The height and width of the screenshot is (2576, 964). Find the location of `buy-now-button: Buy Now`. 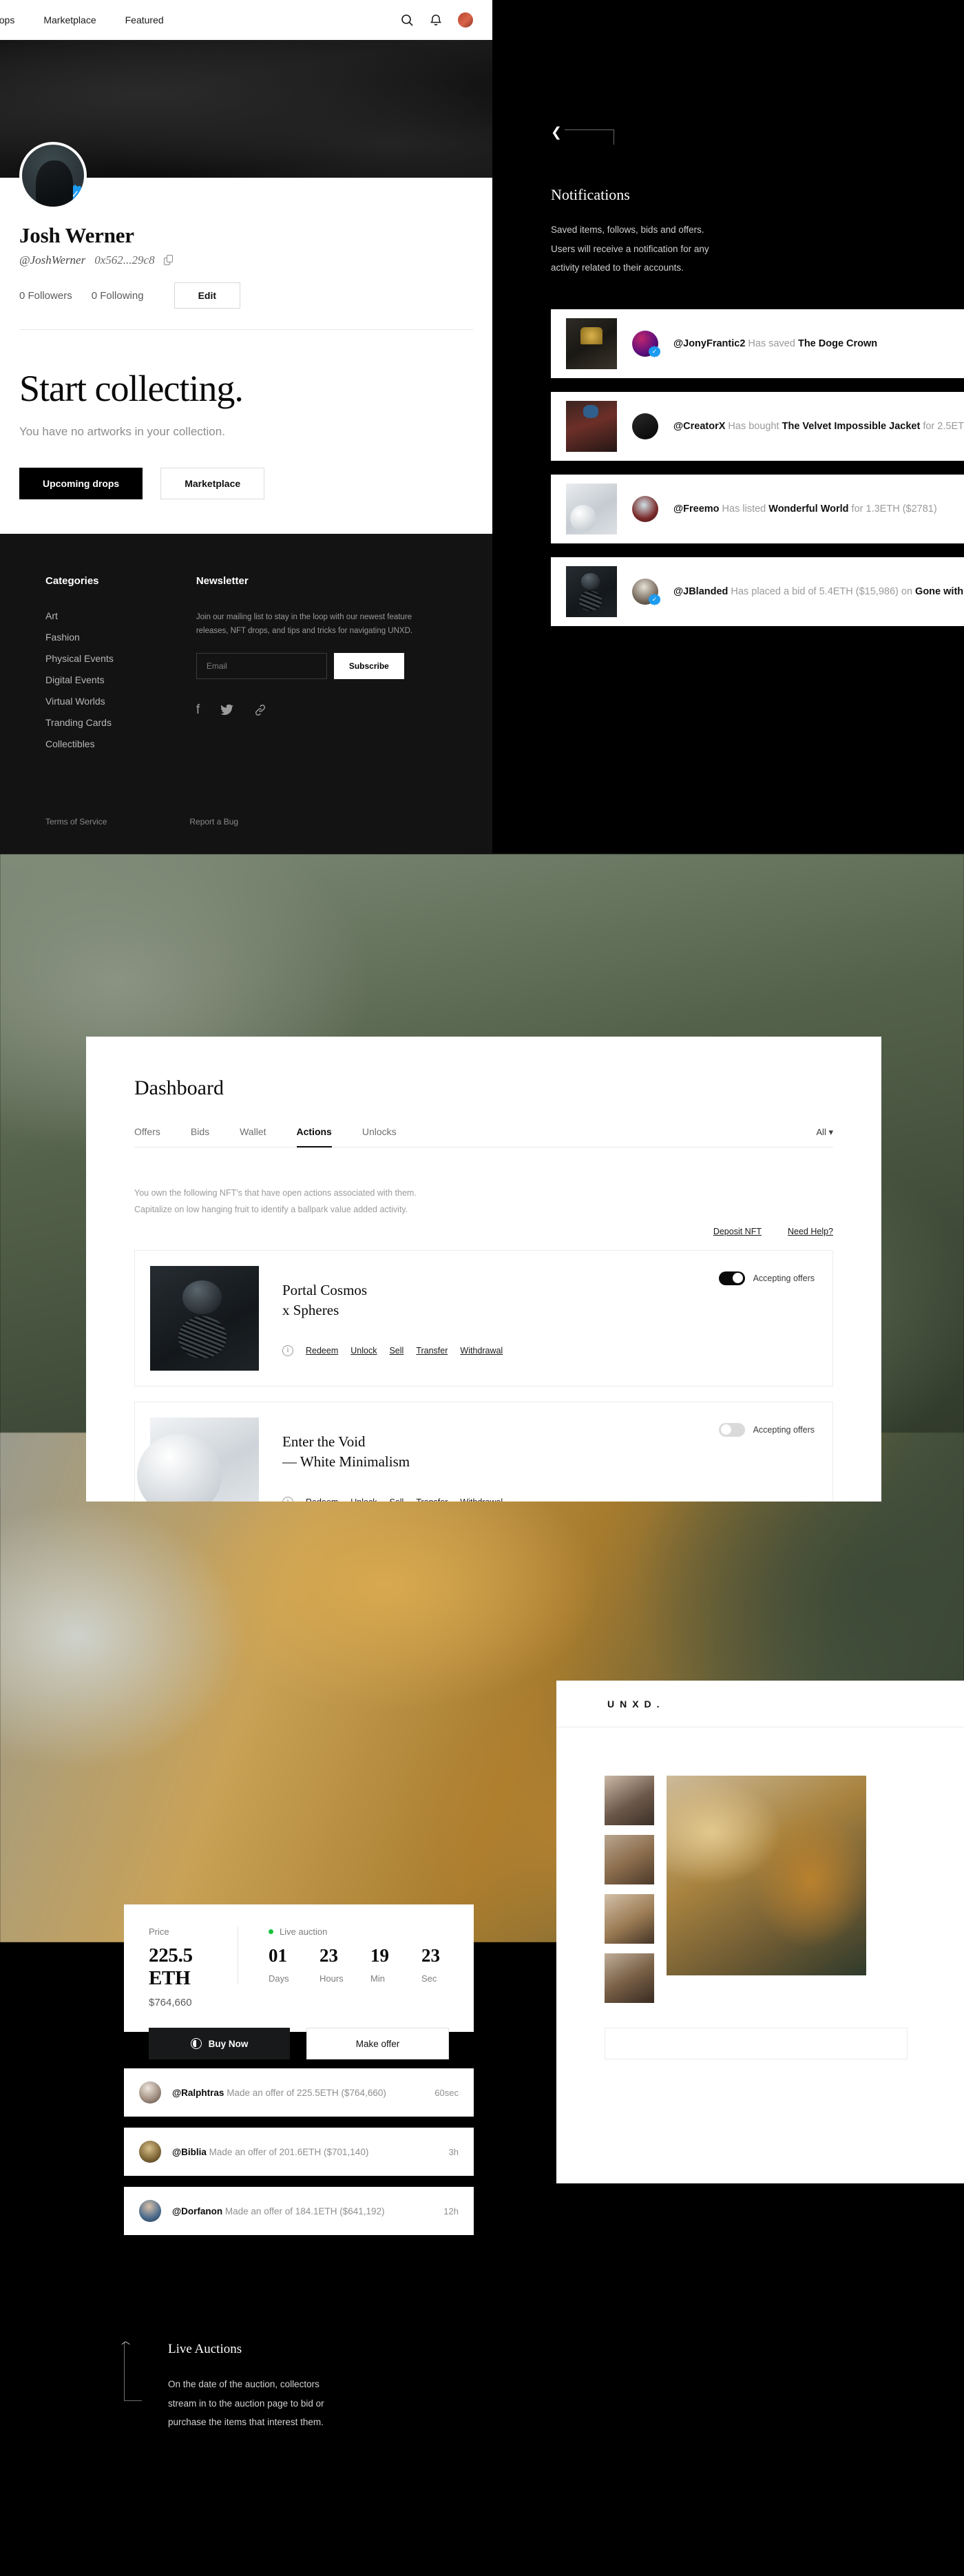

buy-now-button: Buy Now is located at coordinates (219, 2043).